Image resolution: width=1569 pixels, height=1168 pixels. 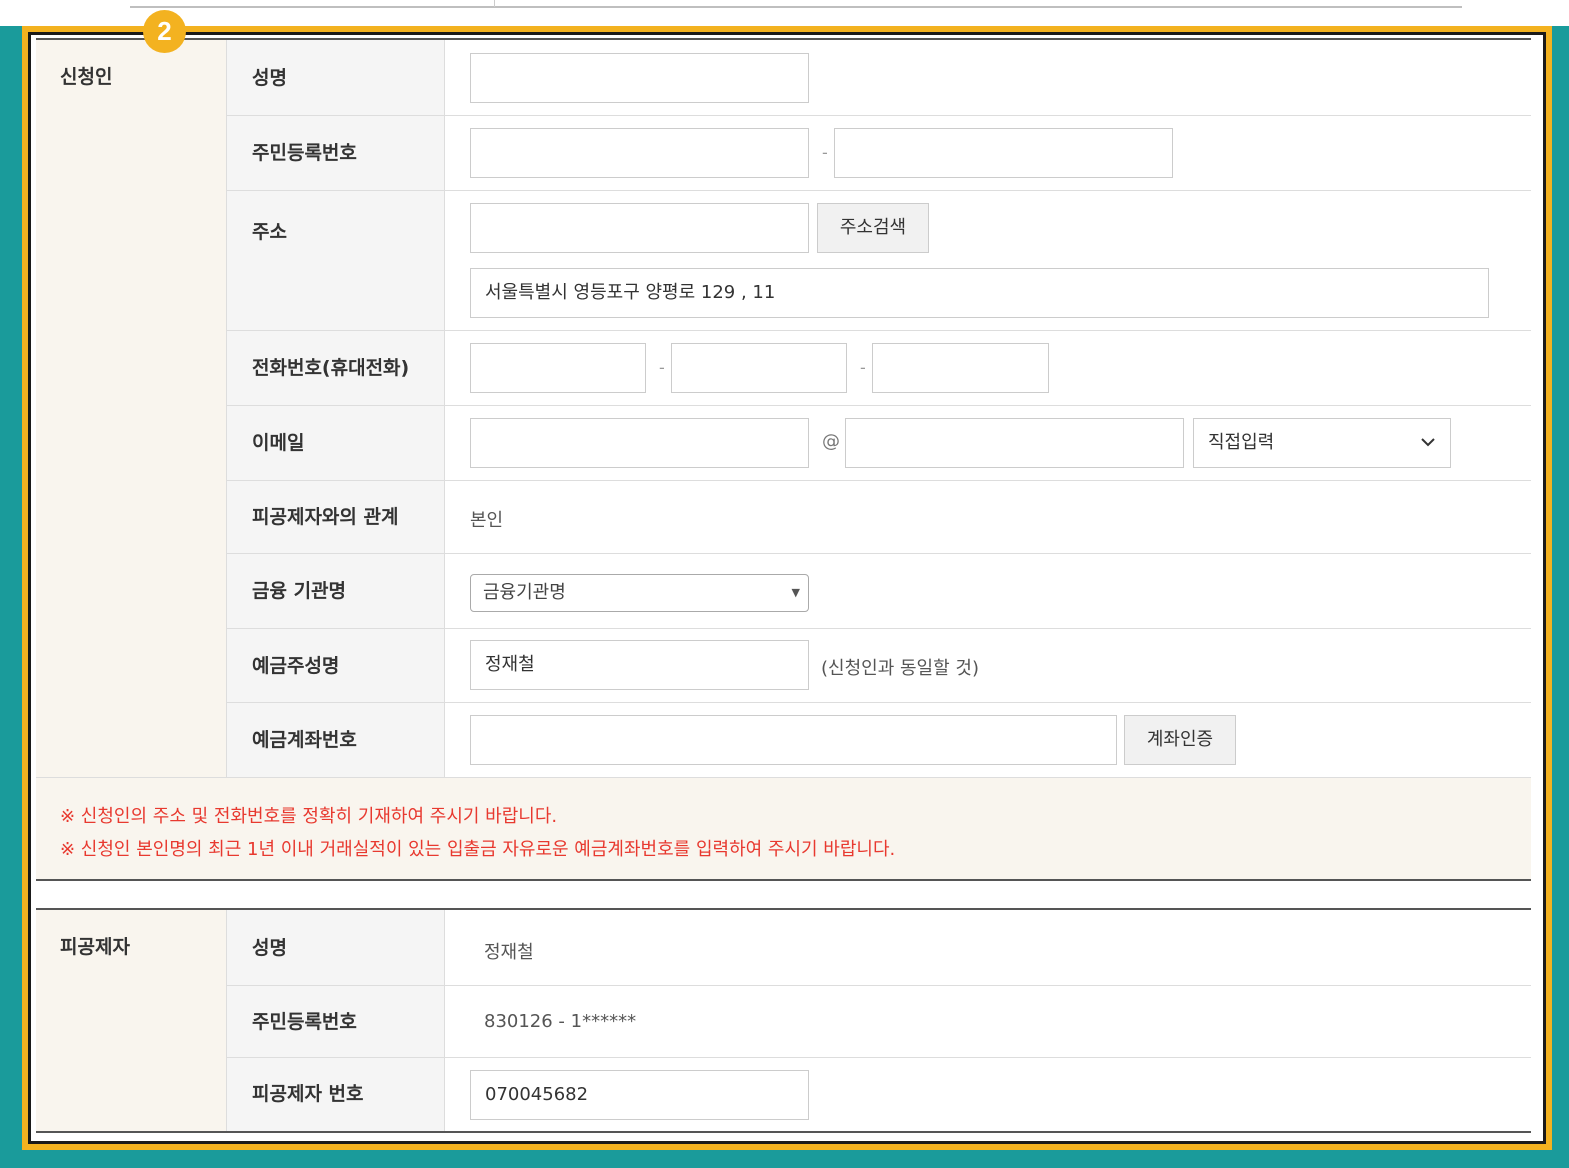 What do you see at coordinates (524, 592) in the screenshot?
I see `bank-select-label: 금융기관명` at bounding box center [524, 592].